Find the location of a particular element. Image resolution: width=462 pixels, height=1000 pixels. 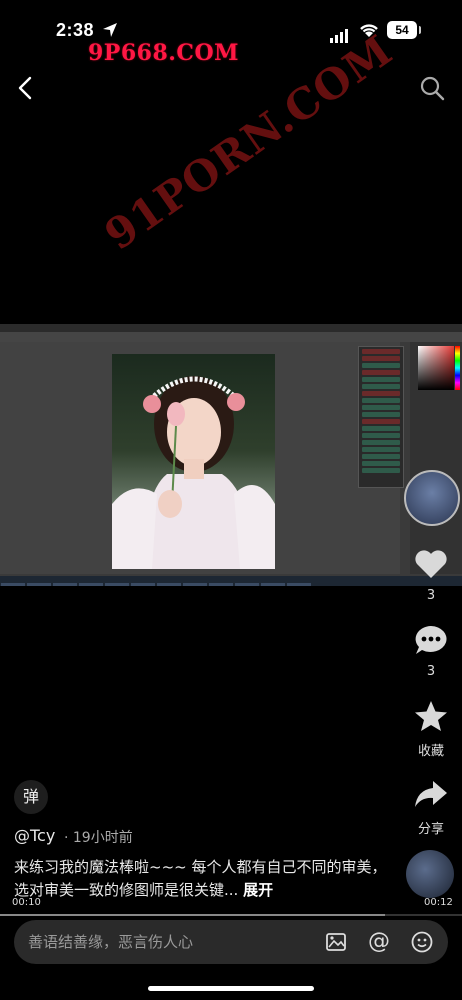

battery-icon: 54 is located at coordinates (402, 30).